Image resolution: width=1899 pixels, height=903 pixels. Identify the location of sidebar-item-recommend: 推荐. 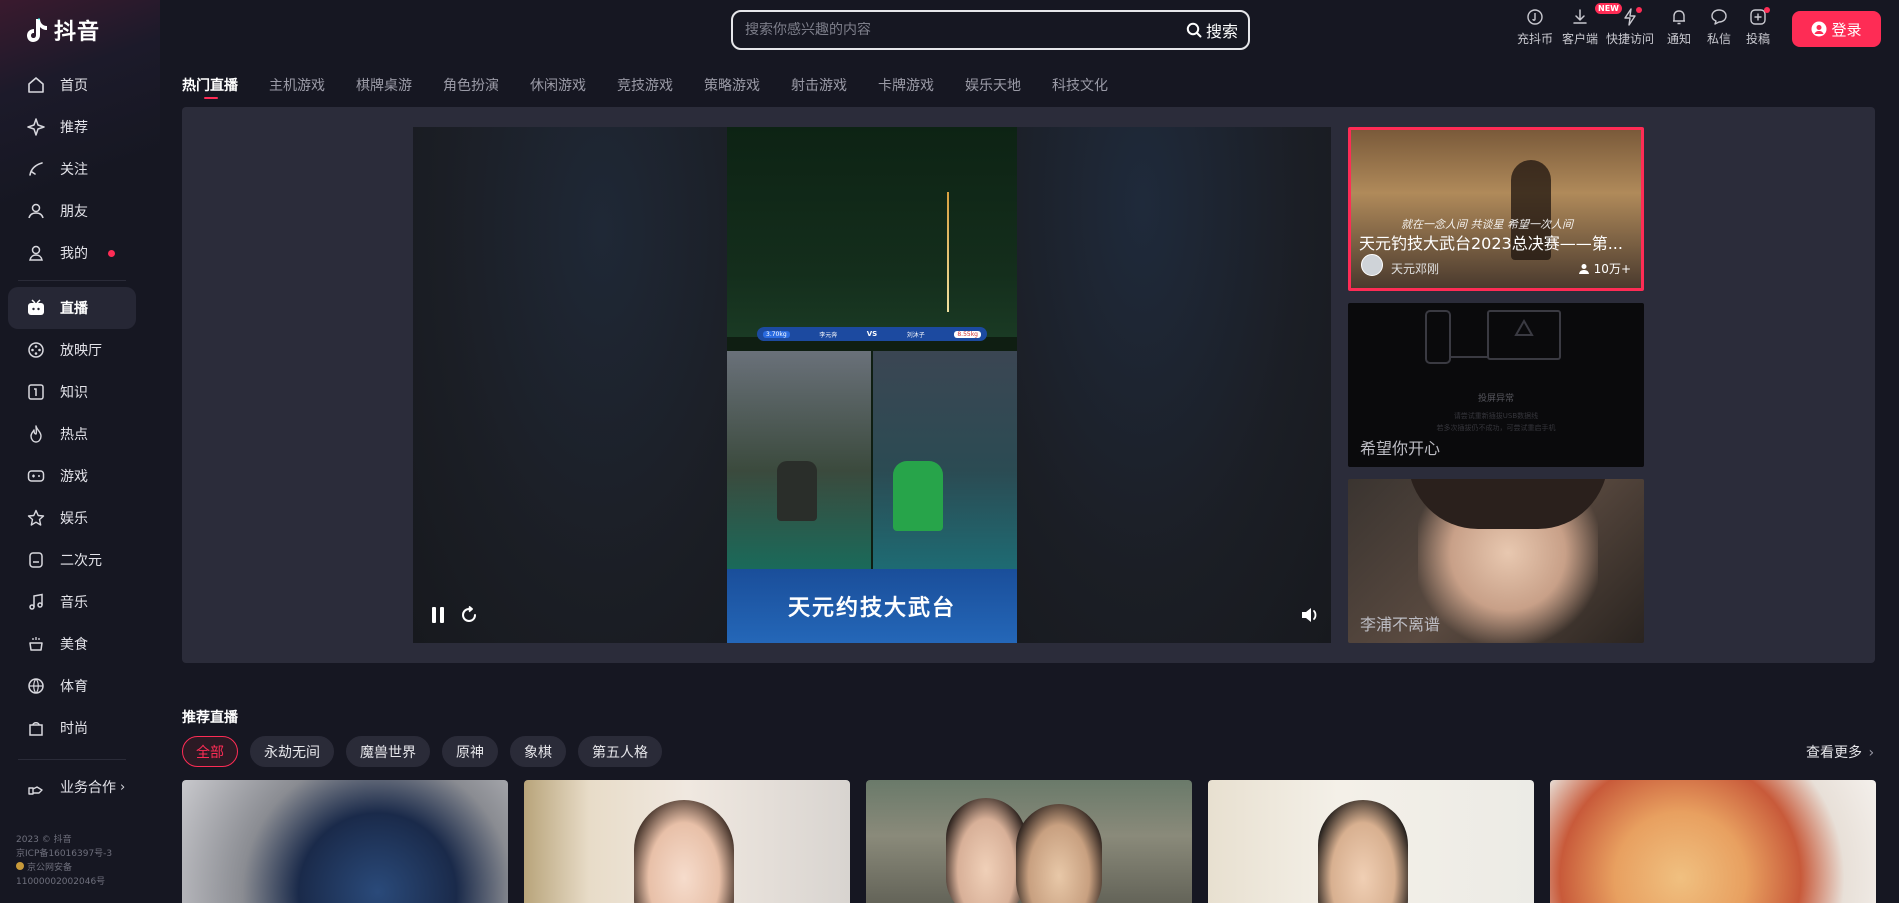
(72, 127).